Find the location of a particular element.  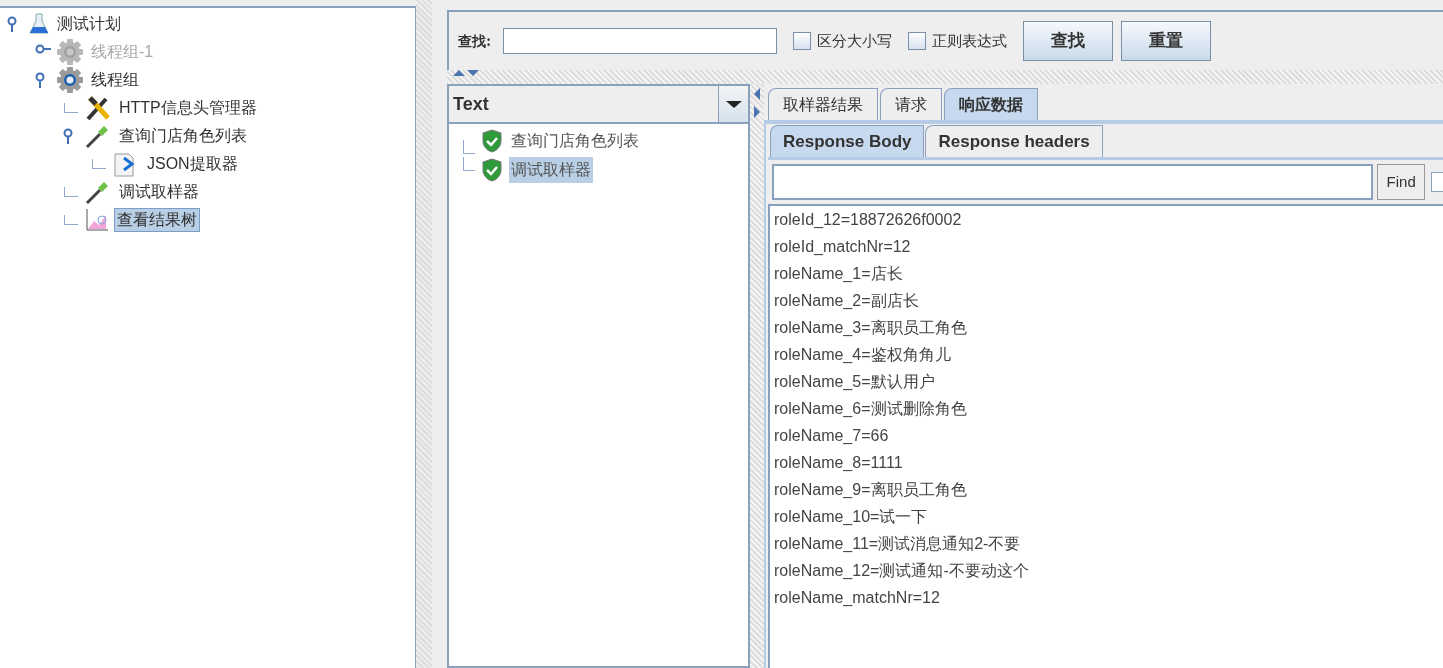

response-line: roleName_3=离职员工角色 is located at coordinates (871, 328).